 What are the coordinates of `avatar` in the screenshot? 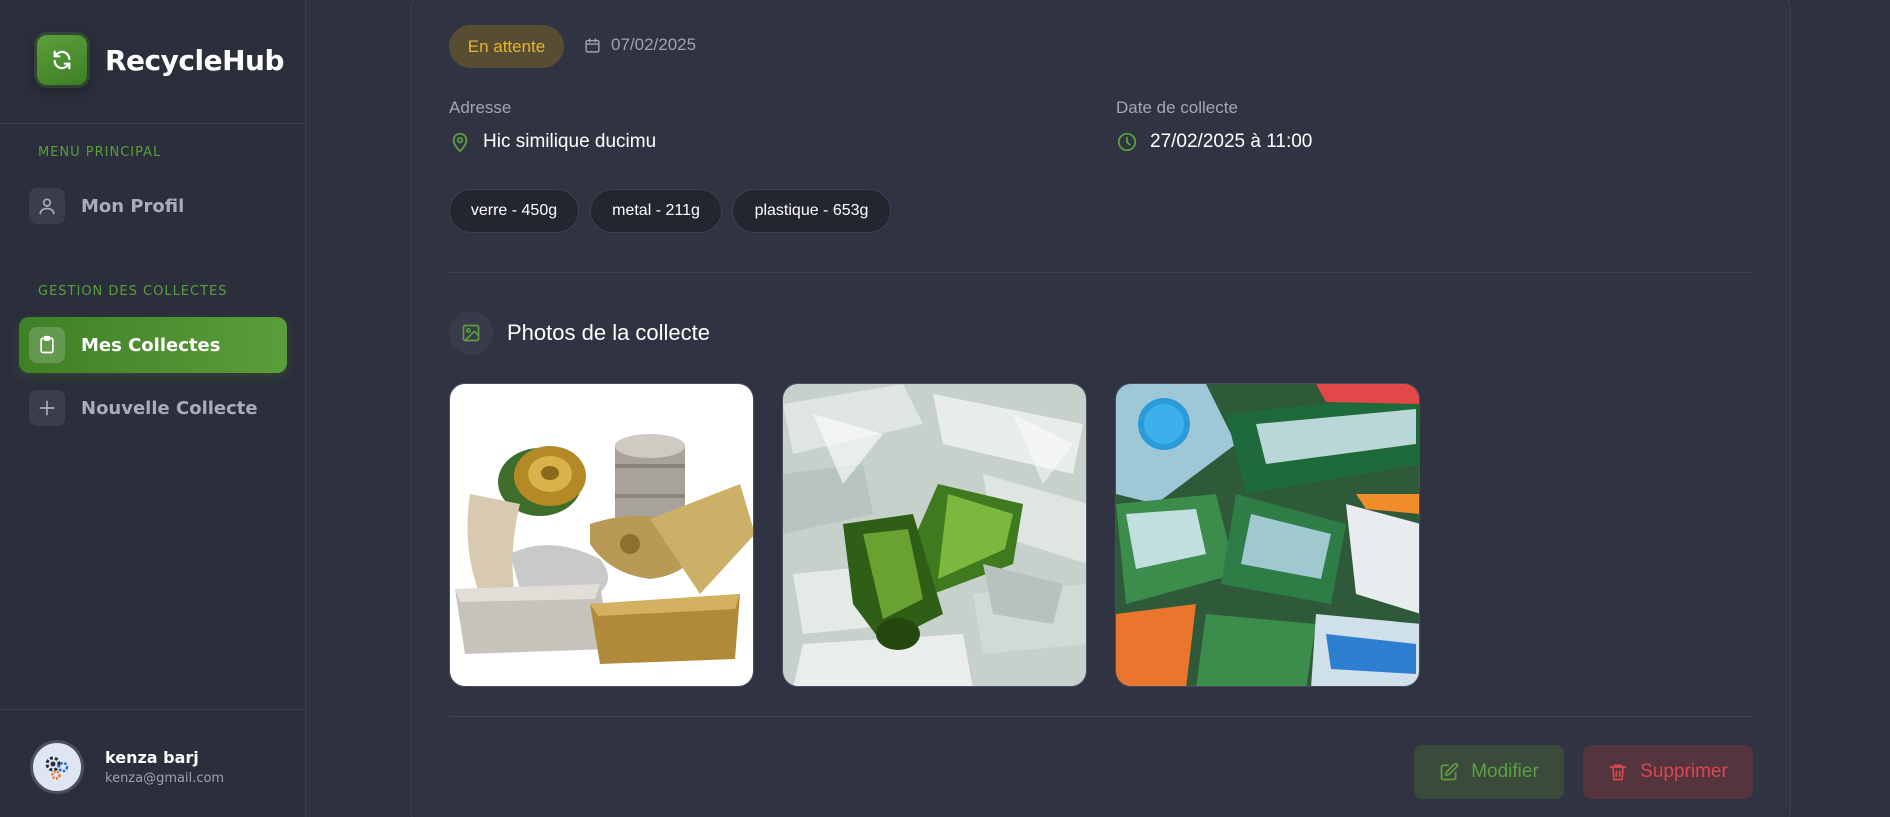 It's located at (57, 767).